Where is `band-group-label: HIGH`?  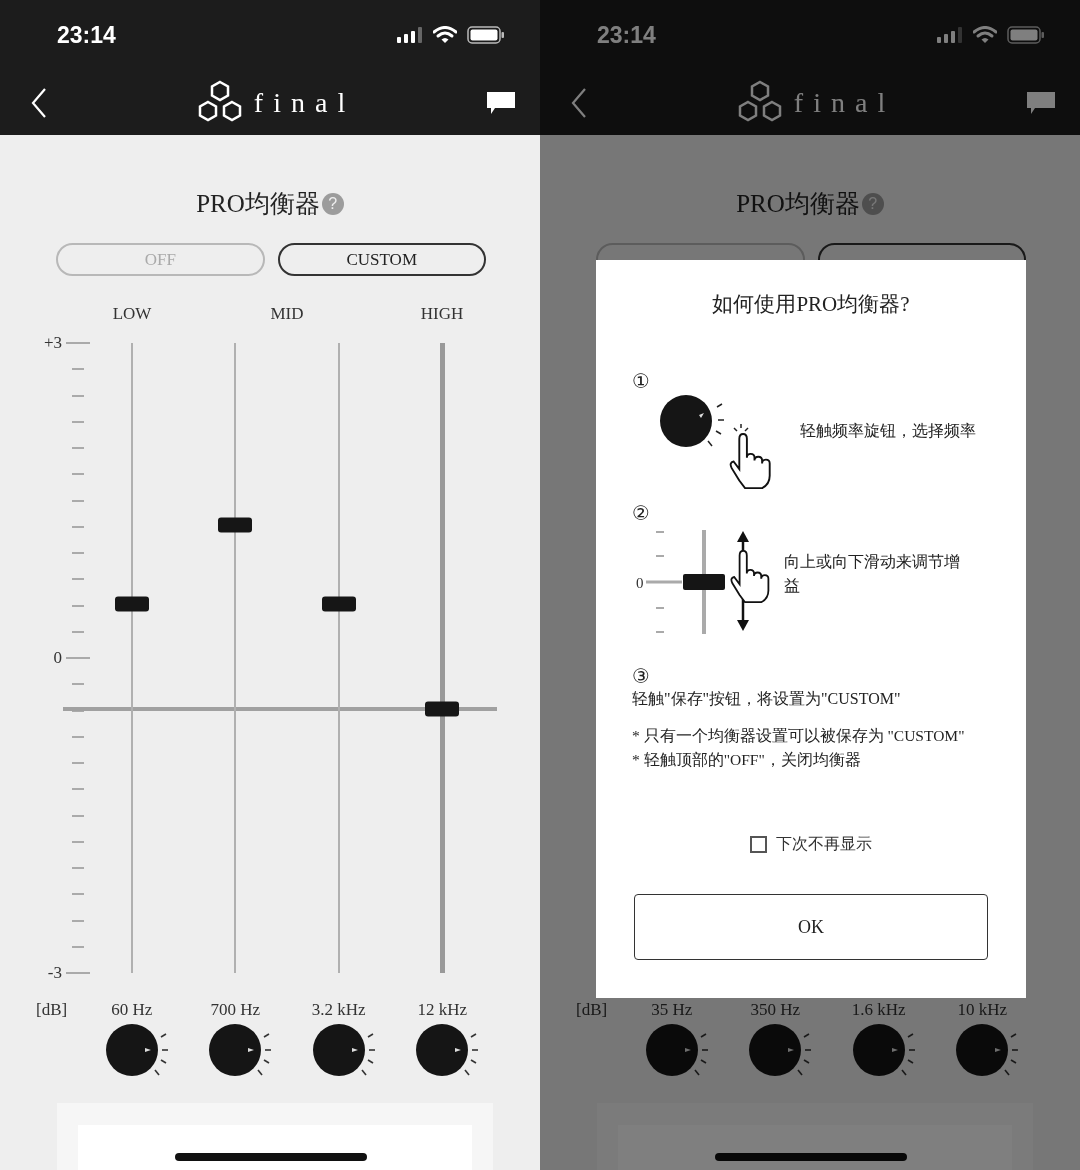 band-group-label: HIGH is located at coordinates (442, 314).